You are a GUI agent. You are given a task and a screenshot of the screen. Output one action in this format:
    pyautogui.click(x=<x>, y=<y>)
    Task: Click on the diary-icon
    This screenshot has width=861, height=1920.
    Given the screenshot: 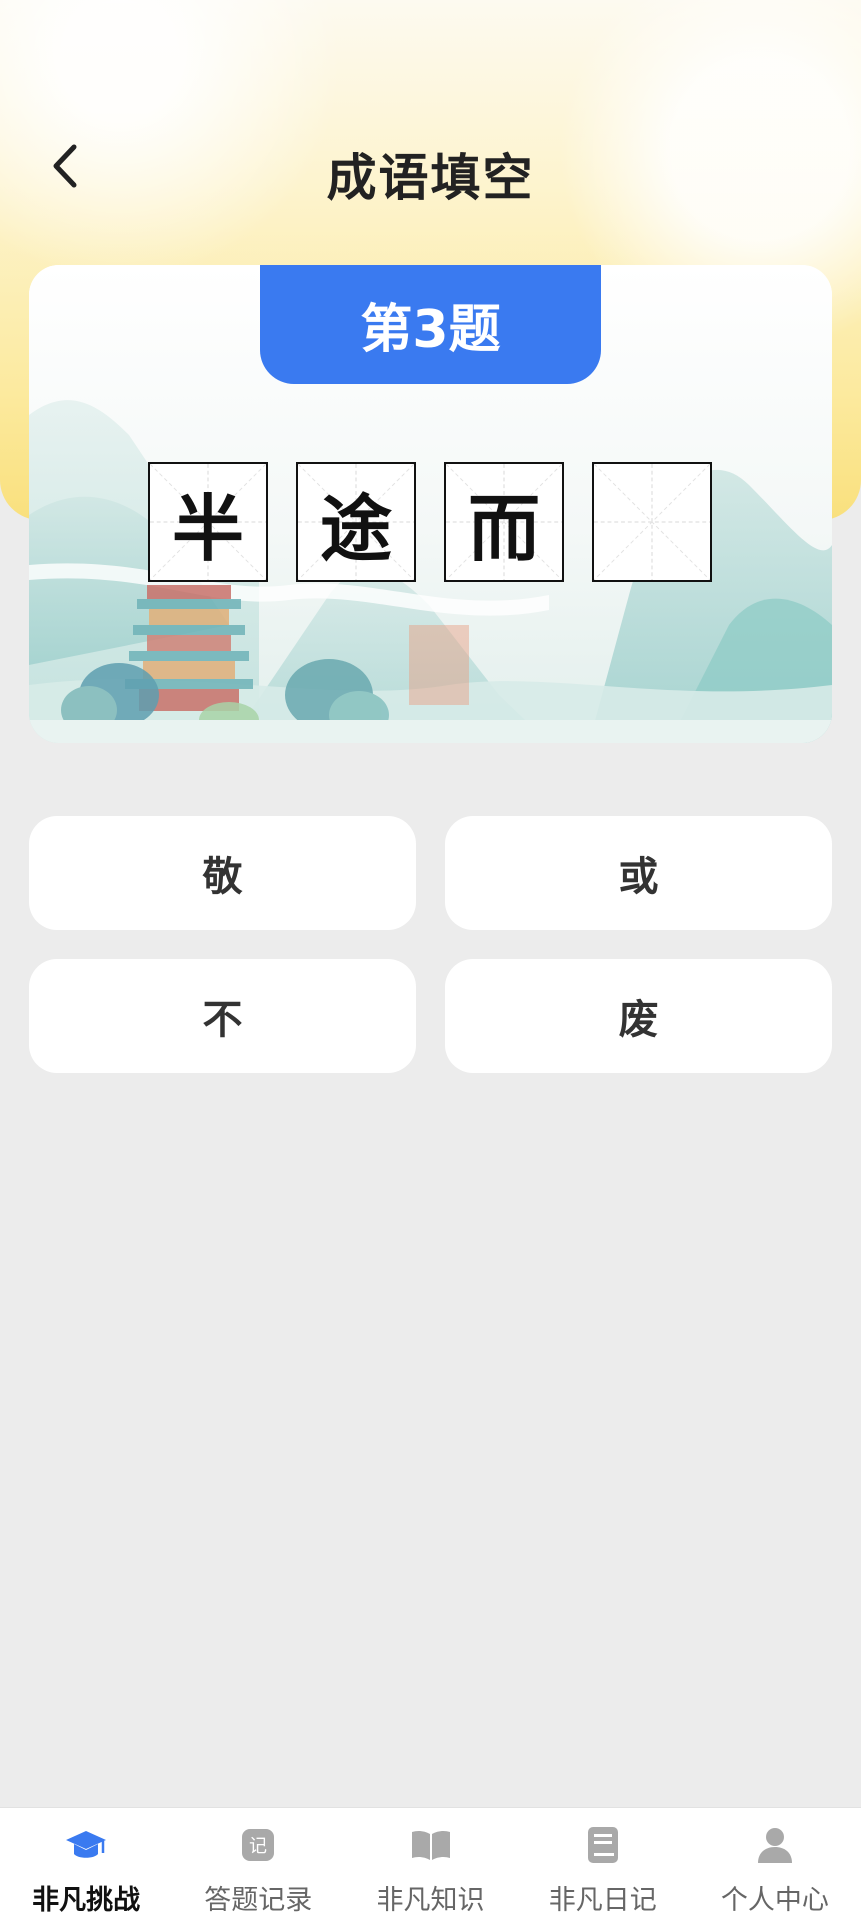 What is the action you would take?
    pyautogui.click(x=602, y=1845)
    